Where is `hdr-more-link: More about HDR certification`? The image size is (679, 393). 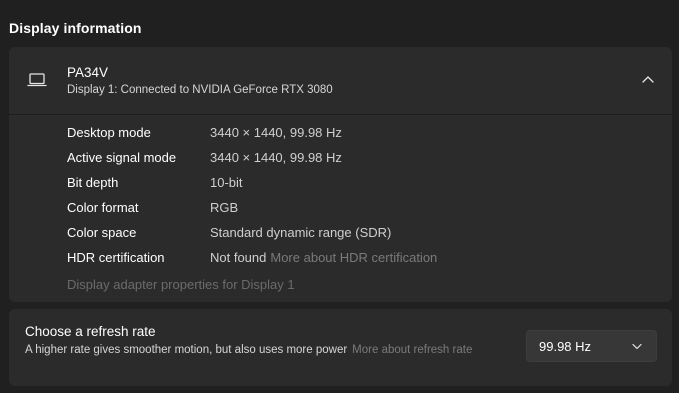
hdr-more-link: More about HDR certification is located at coordinates (353, 257).